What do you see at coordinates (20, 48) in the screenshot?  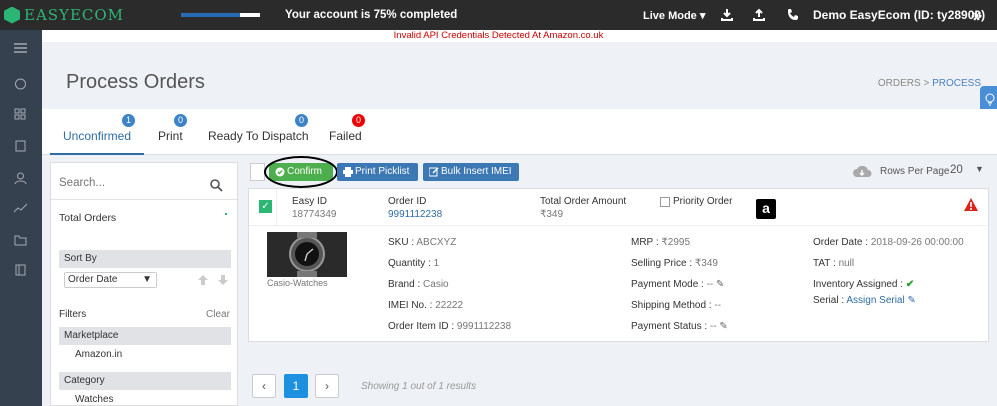 I see `menu-icon` at bounding box center [20, 48].